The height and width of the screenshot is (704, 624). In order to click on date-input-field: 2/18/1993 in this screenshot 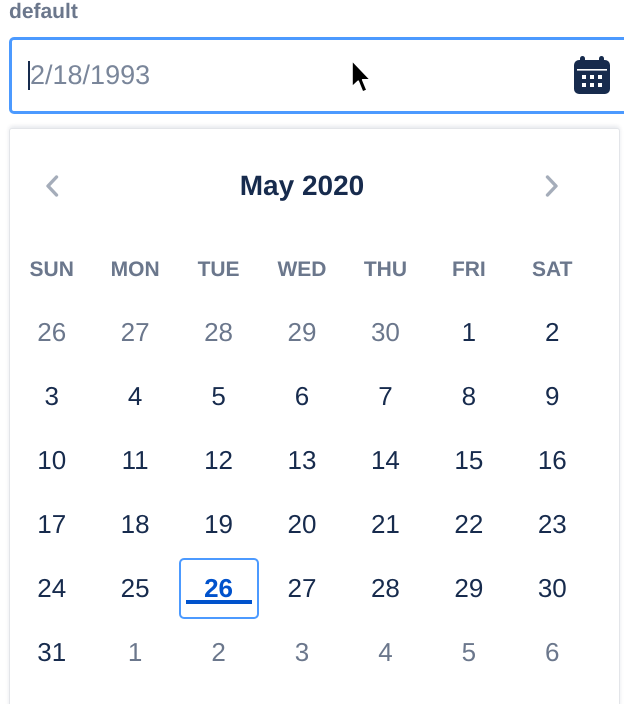, I will do `click(316, 75)`.